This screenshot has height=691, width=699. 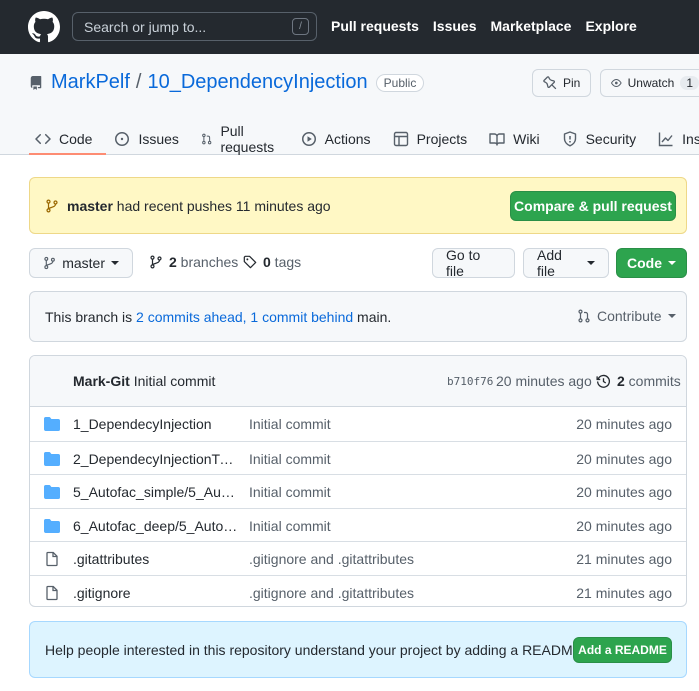 What do you see at coordinates (155, 424) in the screenshot?
I see `file-name-link: 1_DependecyInjection` at bounding box center [155, 424].